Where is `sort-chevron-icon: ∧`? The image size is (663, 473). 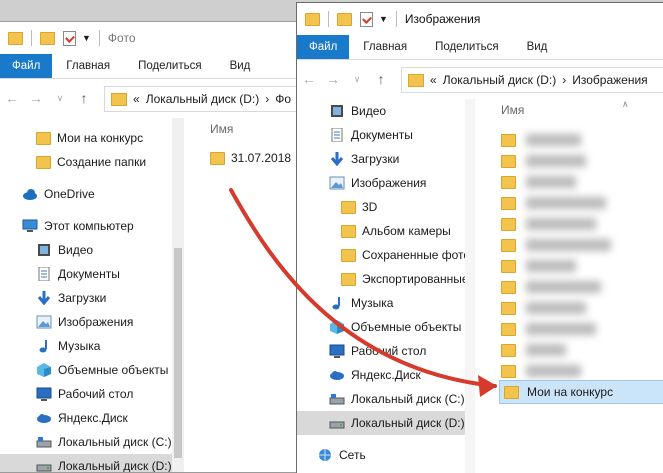 sort-chevron-icon: ∧ is located at coordinates (625, 104).